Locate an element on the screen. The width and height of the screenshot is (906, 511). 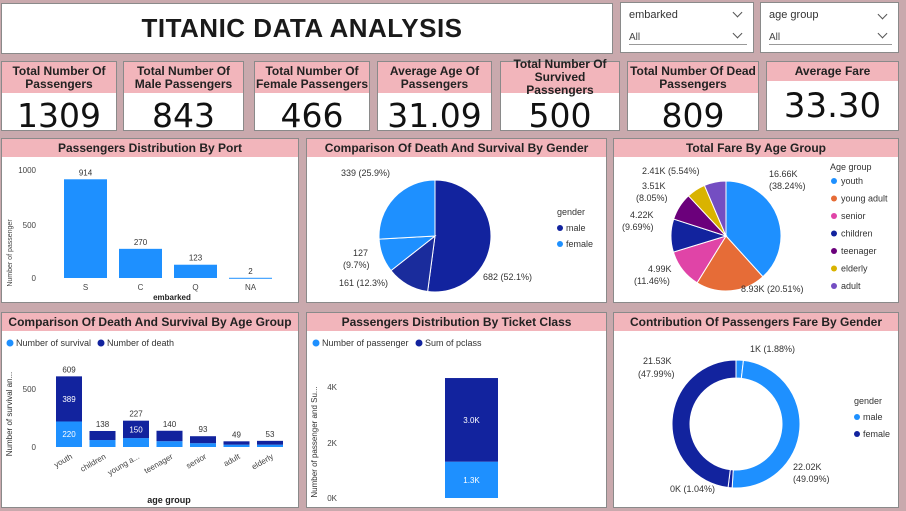
x-axis-label: embarked is located at coordinates (172, 297).